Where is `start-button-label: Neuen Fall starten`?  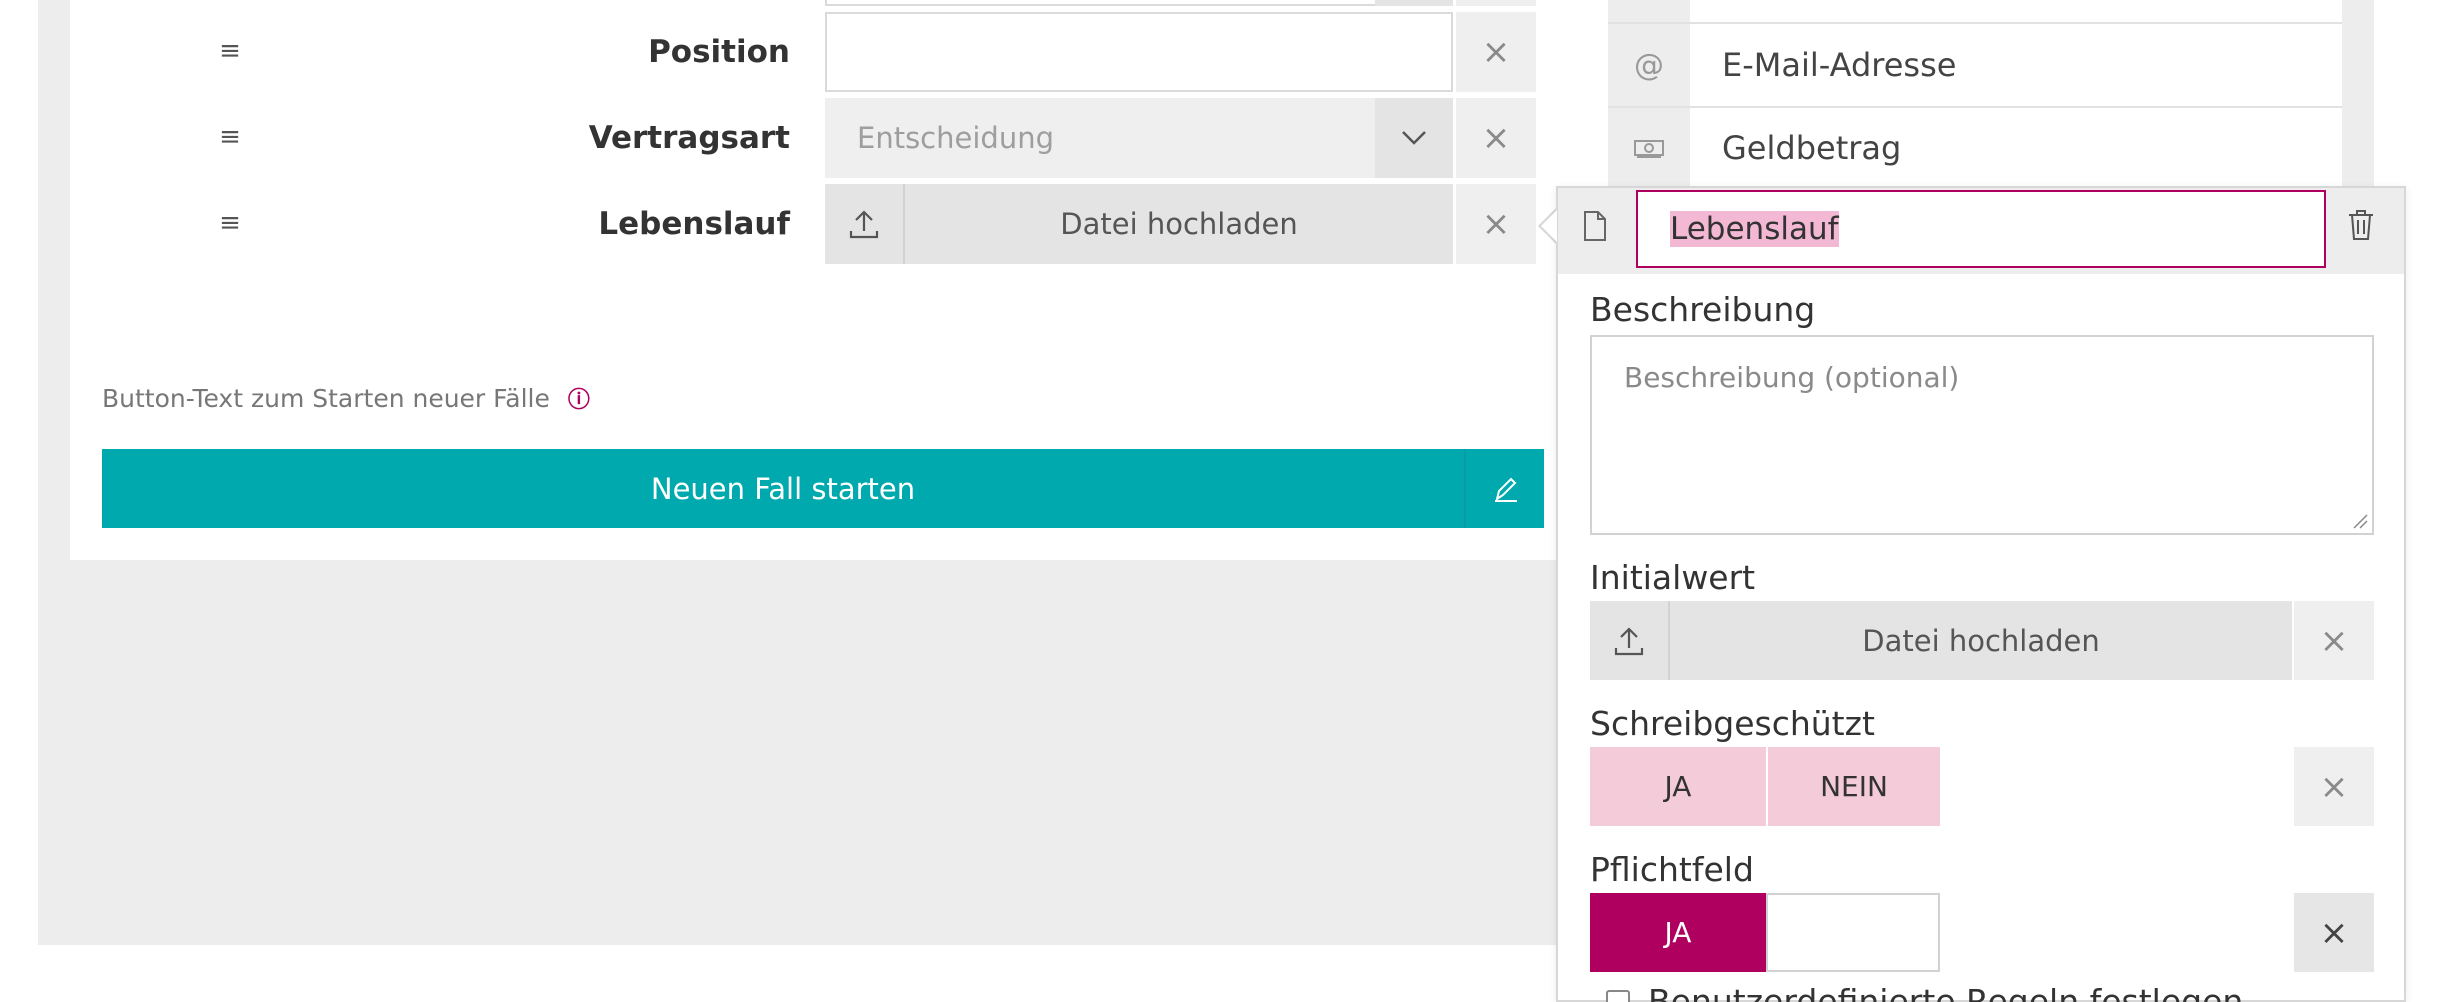
start-button-label: Neuen Fall starten is located at coordinates (783, 488).